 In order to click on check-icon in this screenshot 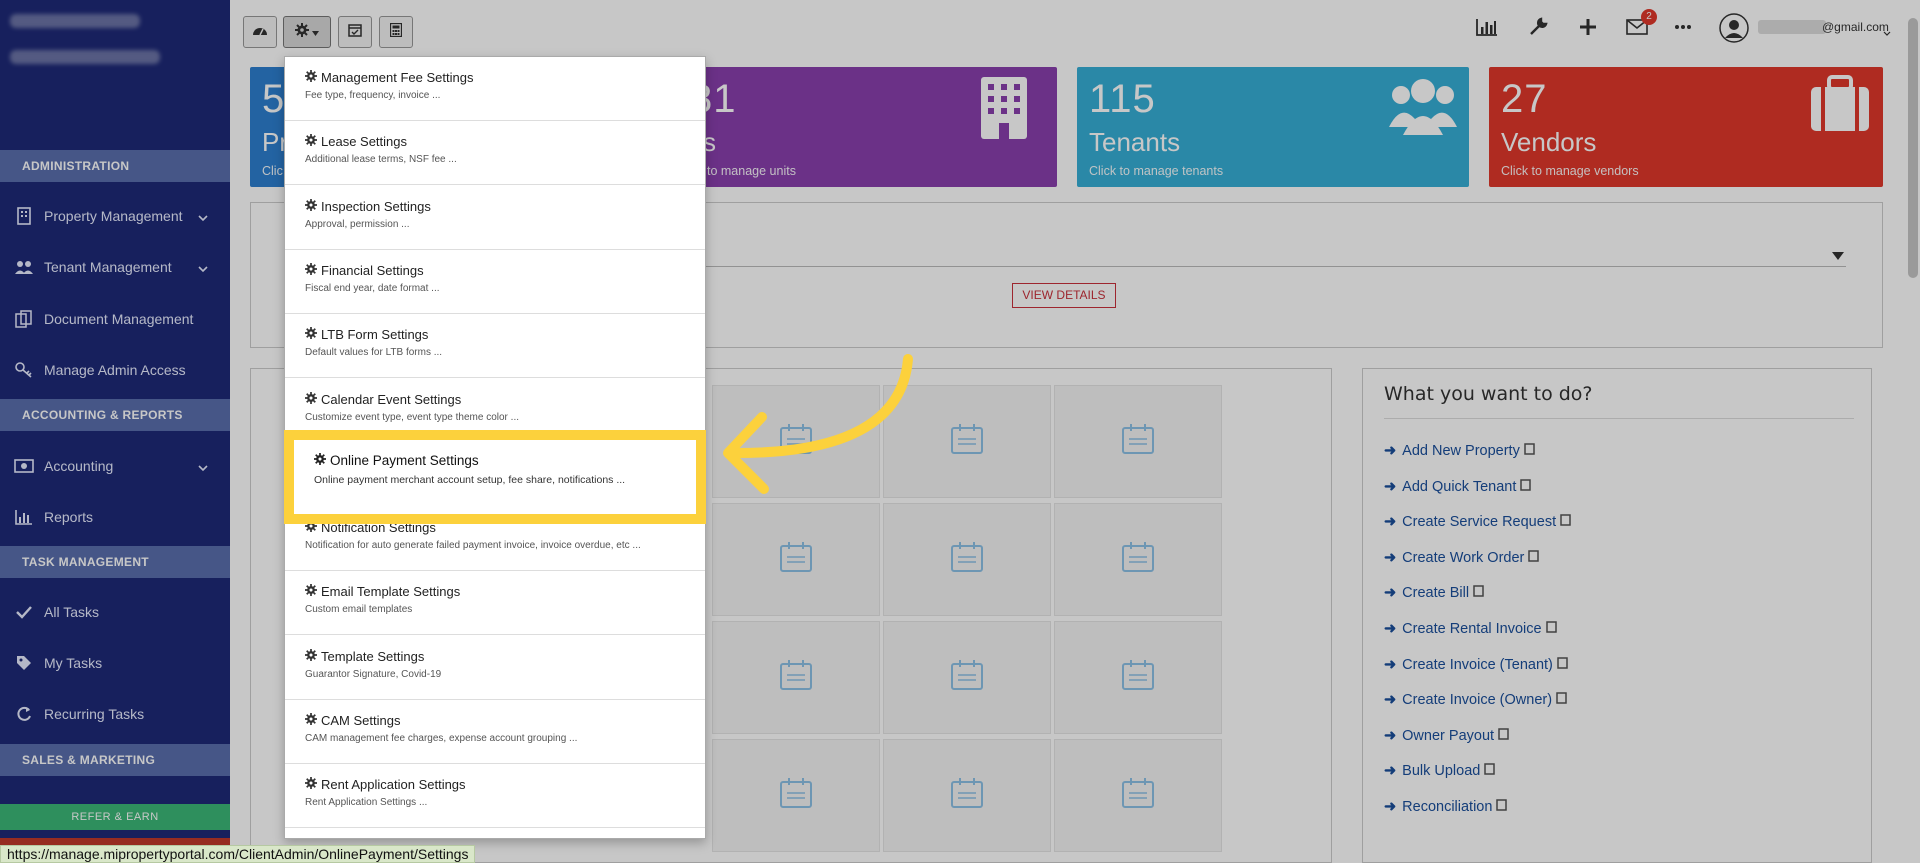, I will do `click(24, 612)`.